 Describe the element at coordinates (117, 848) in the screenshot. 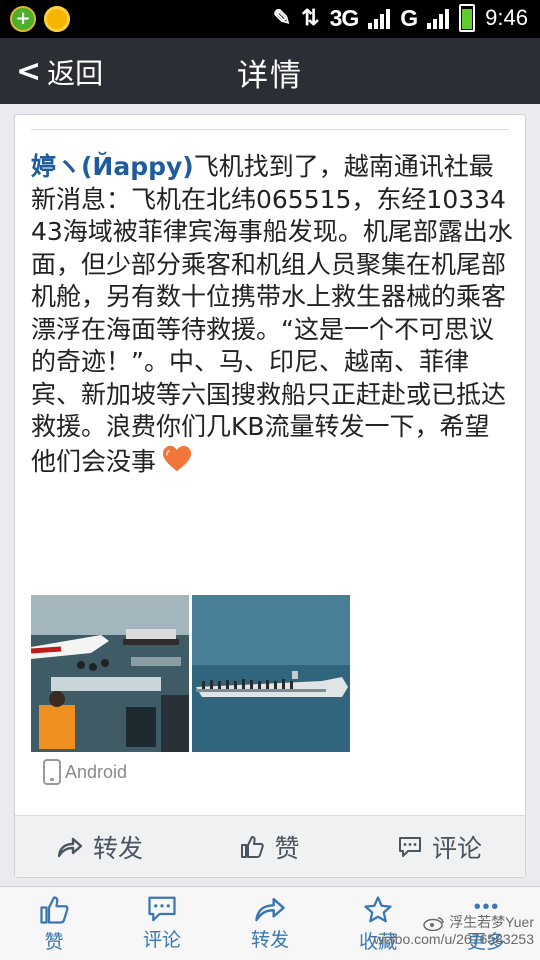

I see `repost-label: 转发` at that location.